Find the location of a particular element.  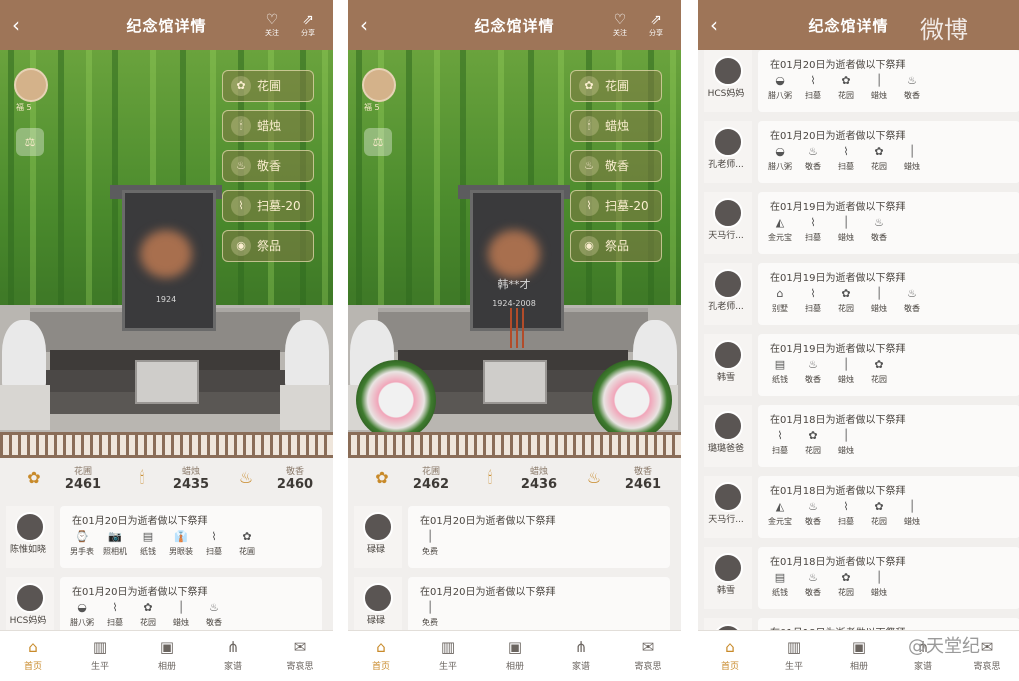

record-row: 天马行... 在01月18日为逝者做以下祭拜 ◭ 金元宝 ♨ 敬香 ⌇ 扫墓 ✿ 花园 │ 蜡烛 is located at coordinates (858, 510).